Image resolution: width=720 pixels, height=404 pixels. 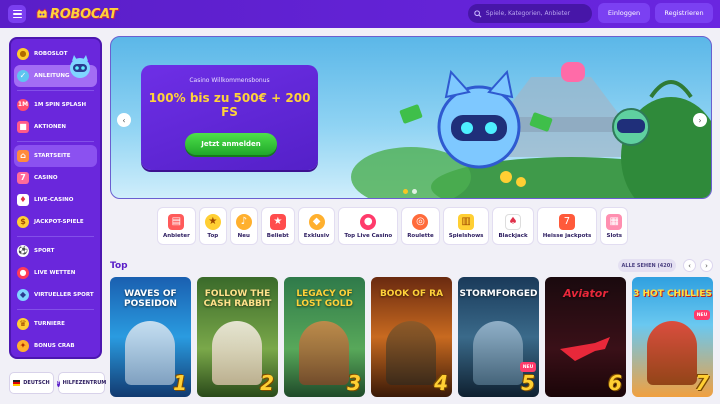 I want to click on sidebar-item-virtueller-sport: ◆ VIRTUELLER SPORT, so click(x=55, y=295).